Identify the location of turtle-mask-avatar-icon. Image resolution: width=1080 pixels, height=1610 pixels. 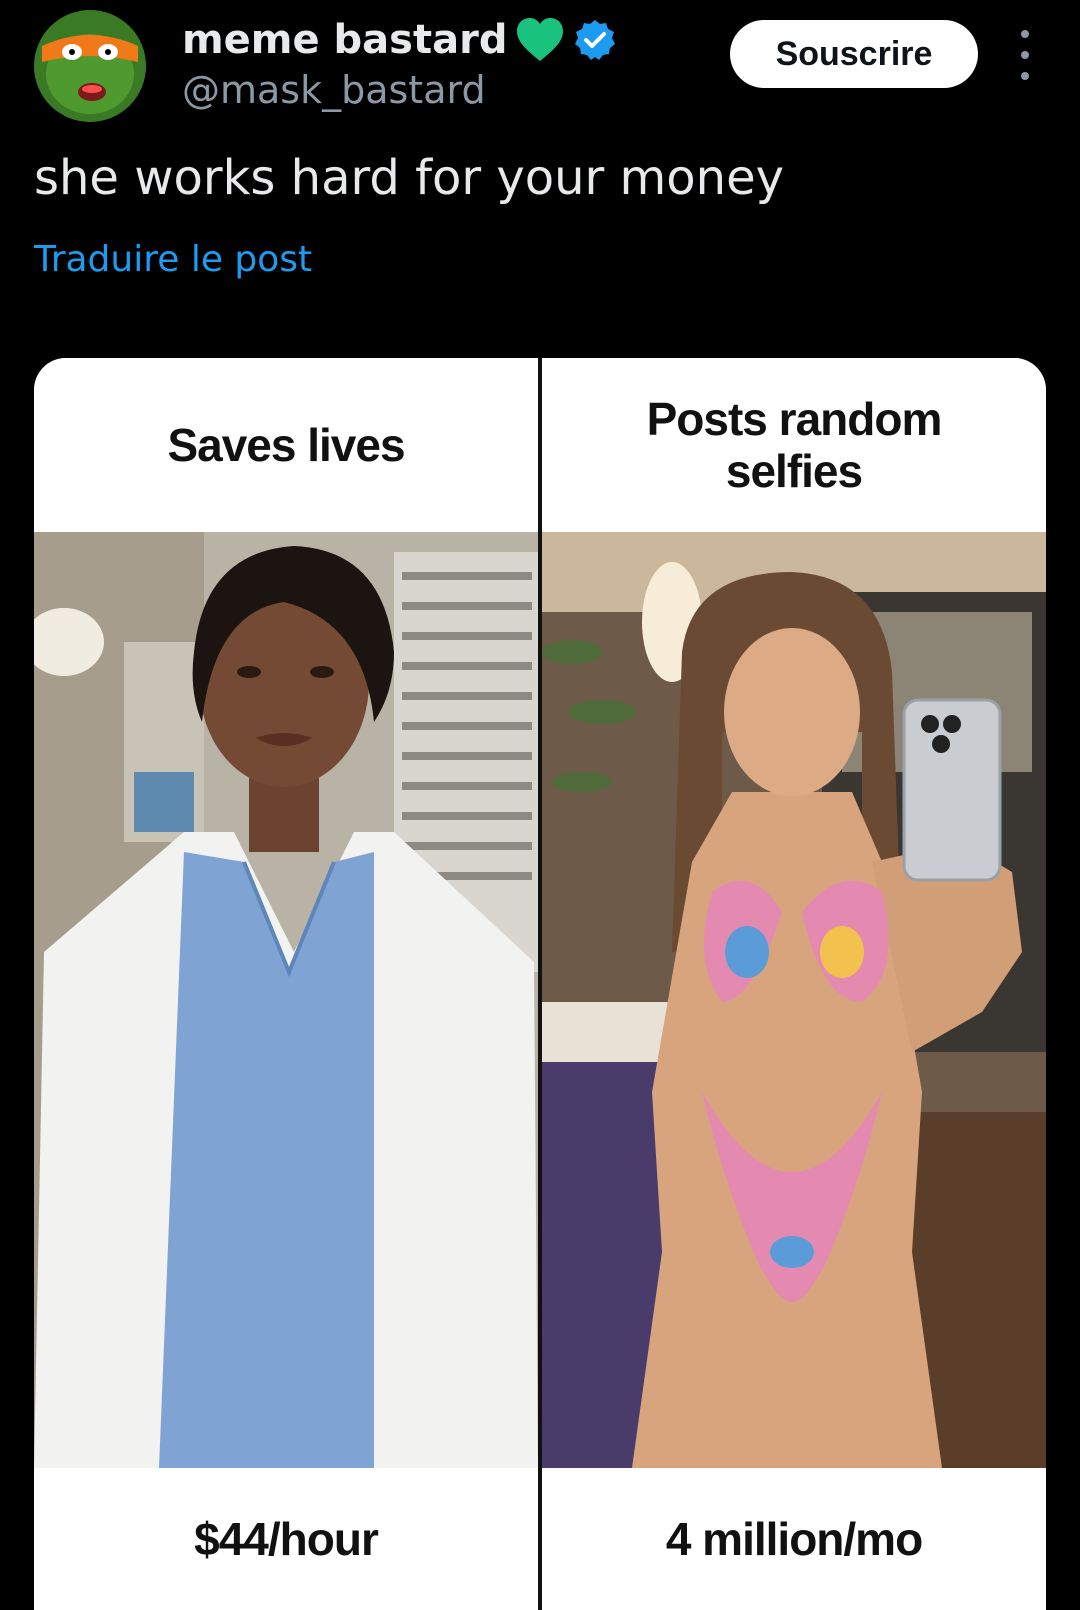
(90, 66).